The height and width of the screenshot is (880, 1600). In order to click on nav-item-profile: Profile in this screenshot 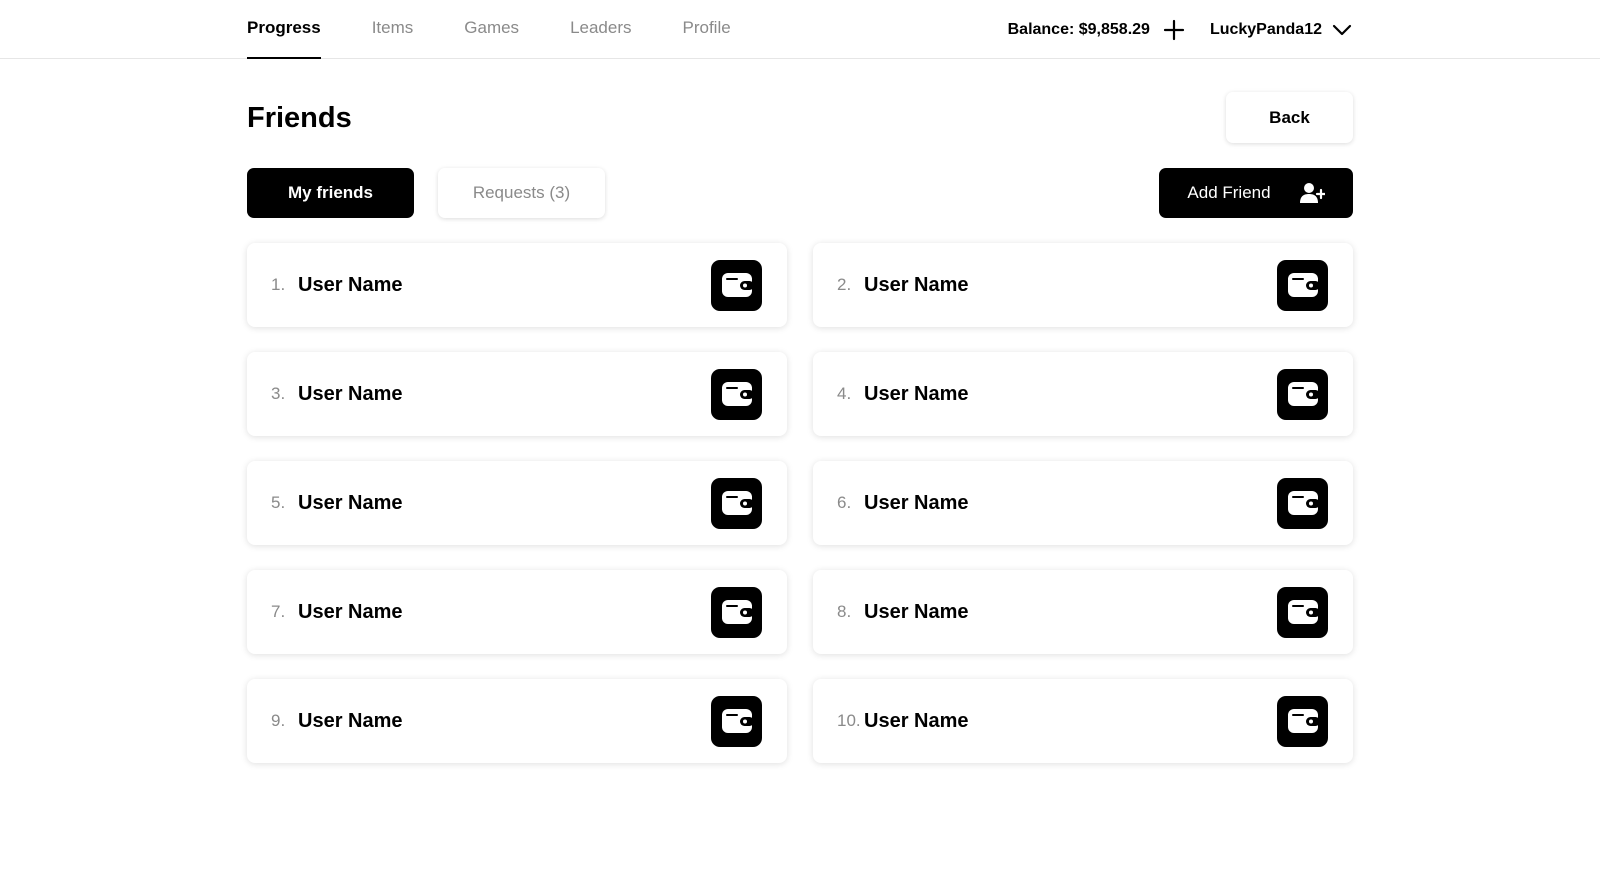, I will do `click(707, 29)`.